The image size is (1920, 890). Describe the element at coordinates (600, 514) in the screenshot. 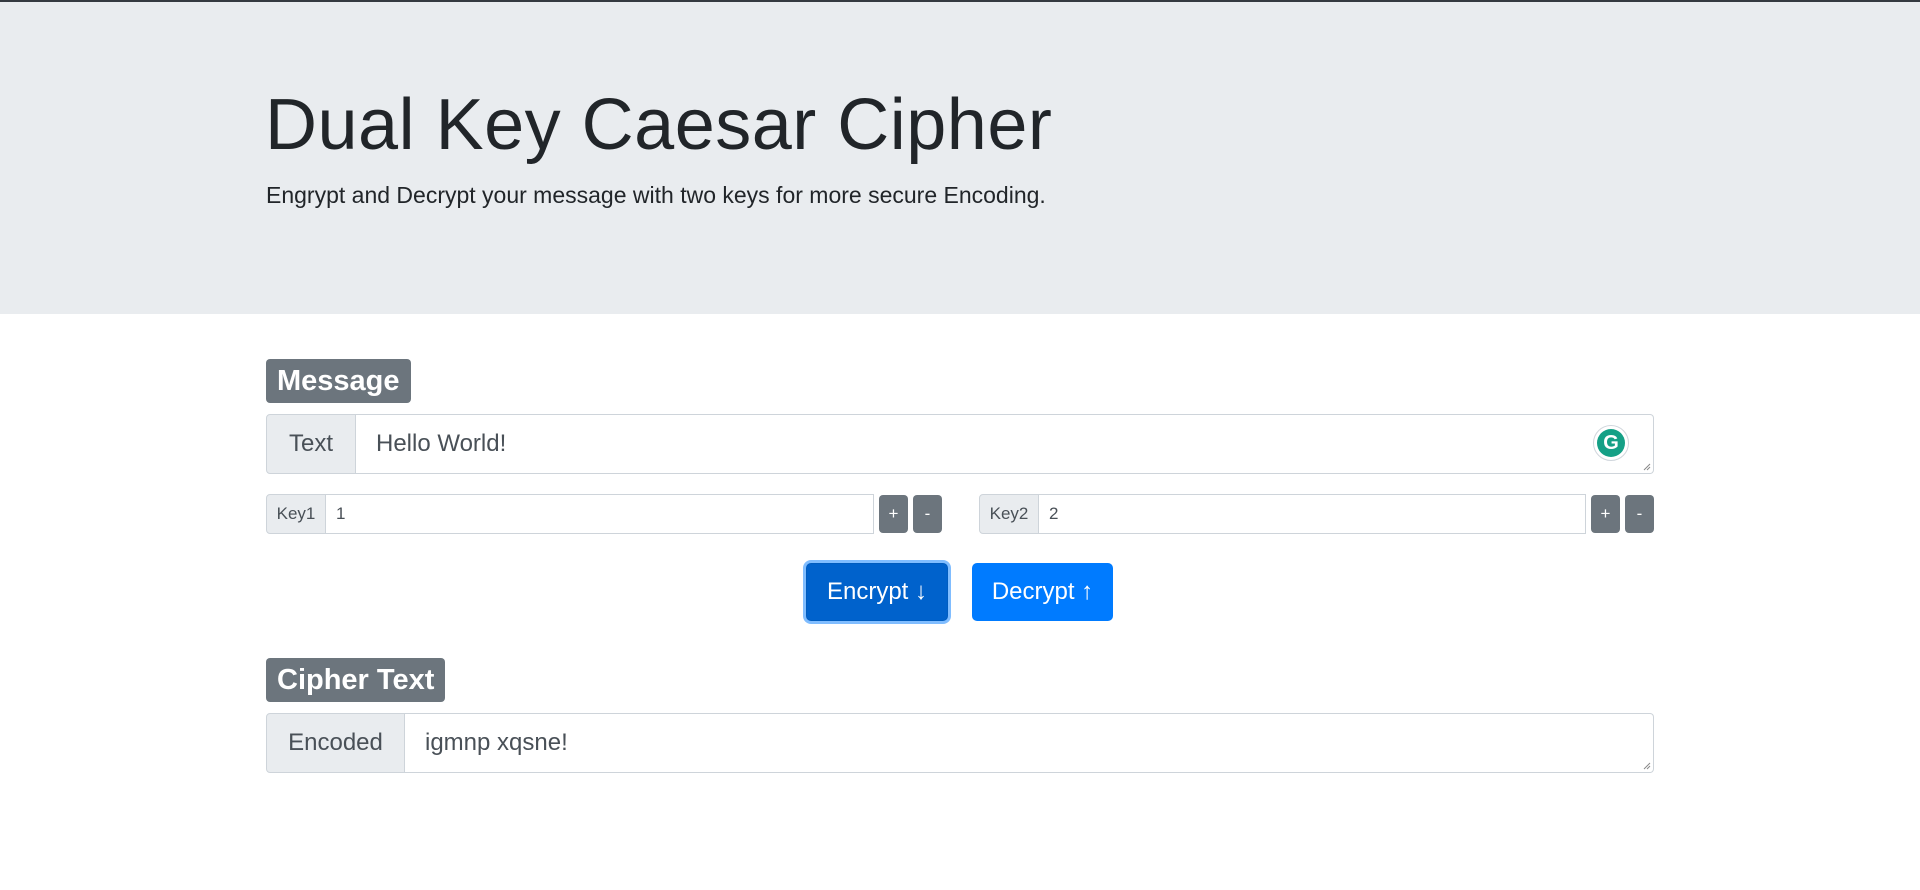

I see `key1-input: 1` at that location.